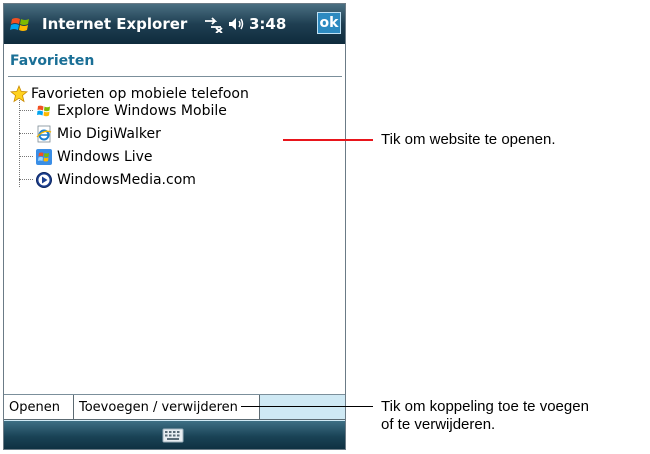 Image resolution: width=650 pixels, height=454 pixels. Describe the element at coordinates (485, 406) in the screenshot. I see `callout-text: Tik om koppeling toe te voegen` at that location.